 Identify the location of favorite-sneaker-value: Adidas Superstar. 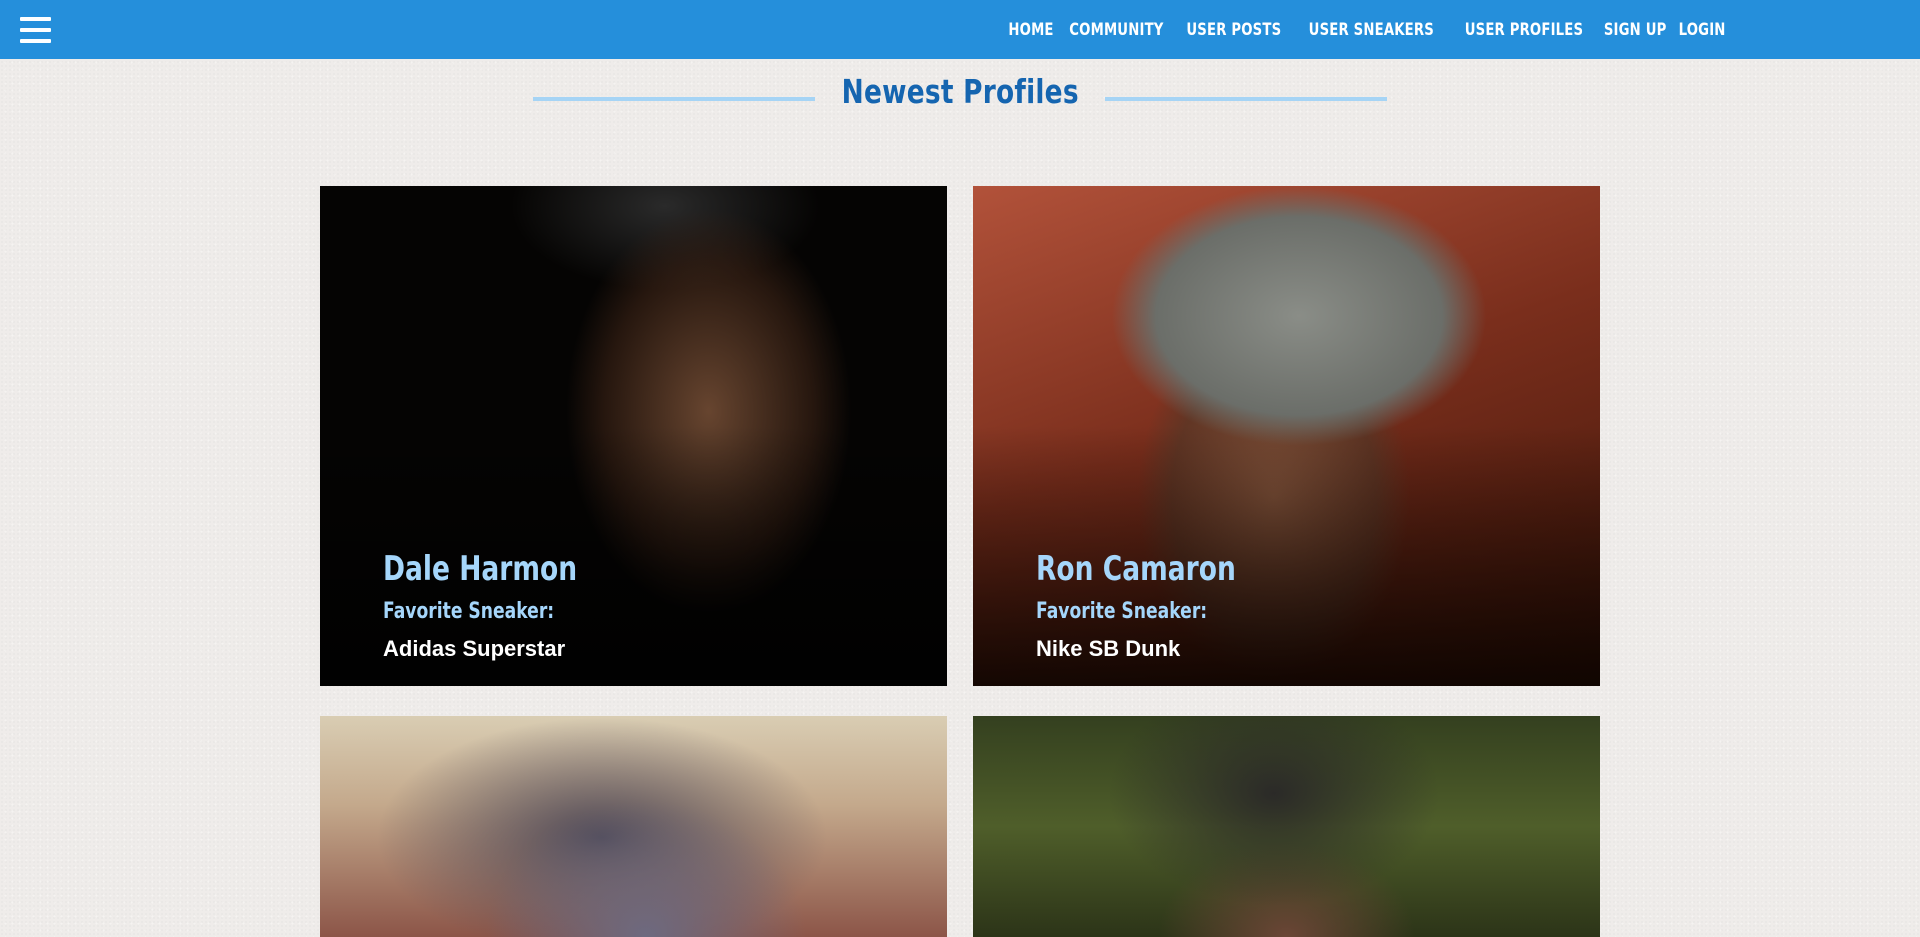
(474, 648).